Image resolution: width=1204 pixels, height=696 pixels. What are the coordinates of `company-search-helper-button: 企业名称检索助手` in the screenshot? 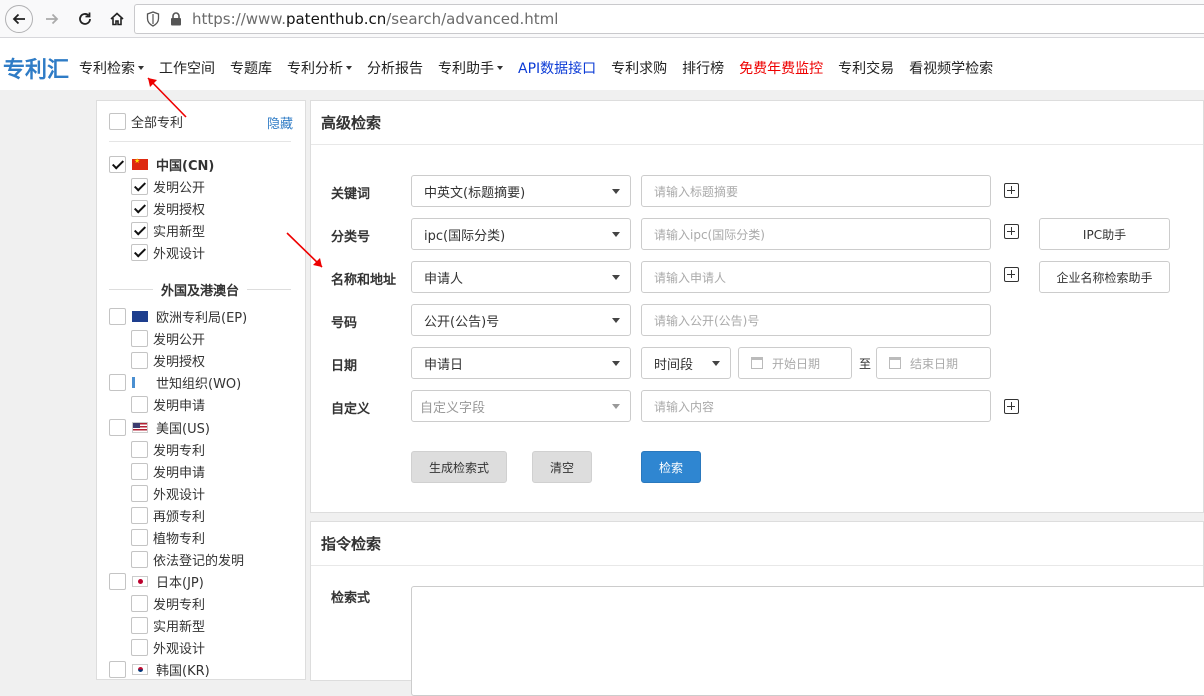 It's located at (1104, 277).